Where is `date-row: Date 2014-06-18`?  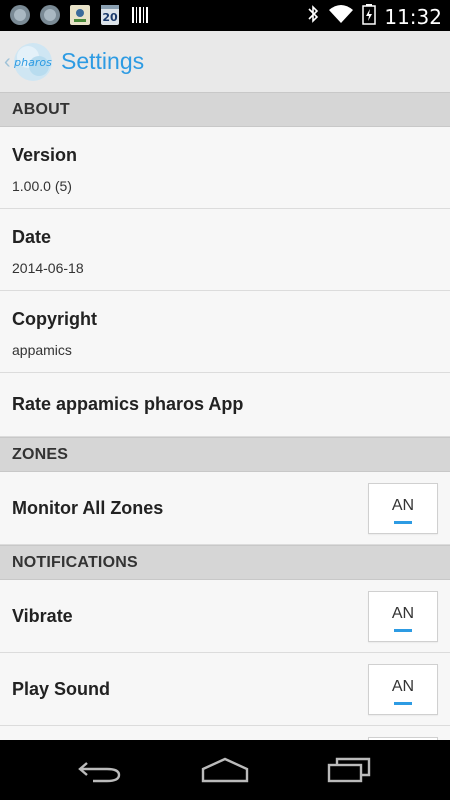
date-row: Date 2014-06-18 is located at coordinates (225, 250).